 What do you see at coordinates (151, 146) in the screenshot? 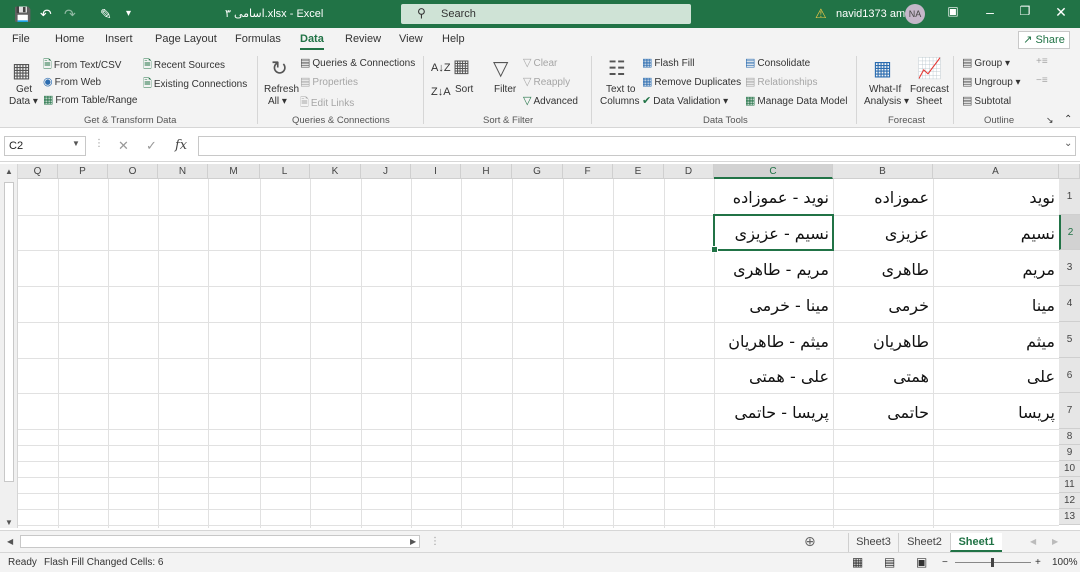
I see `enter-icon: ✓` at bounding box center [151, 146].